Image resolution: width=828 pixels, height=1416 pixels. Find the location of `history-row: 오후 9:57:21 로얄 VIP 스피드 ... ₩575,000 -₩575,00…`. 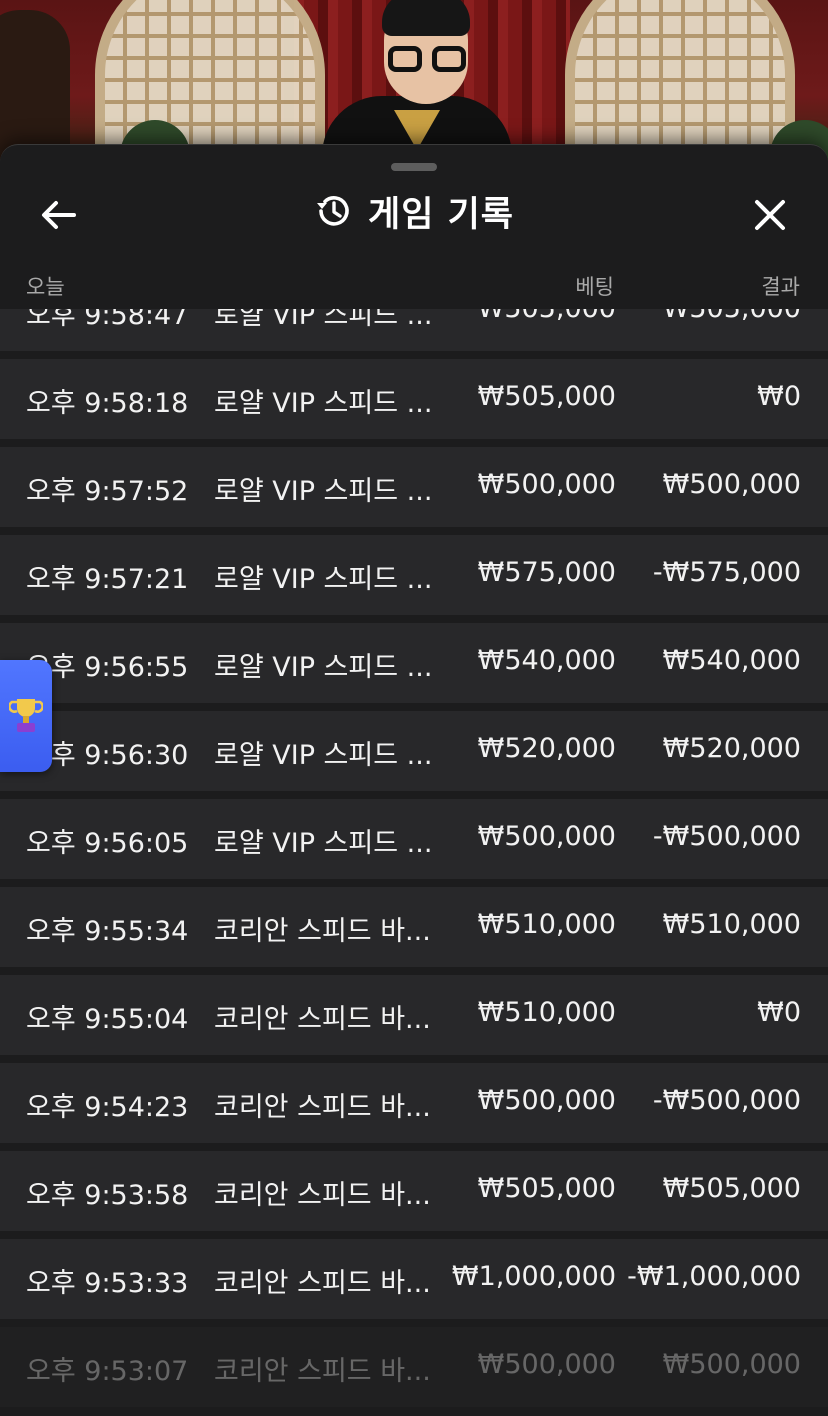

history-row: 오후 9:57:21 로얄 VIP 스피드 ... ₩575,000 -₩575,00… is located at coordinates (414, 575).